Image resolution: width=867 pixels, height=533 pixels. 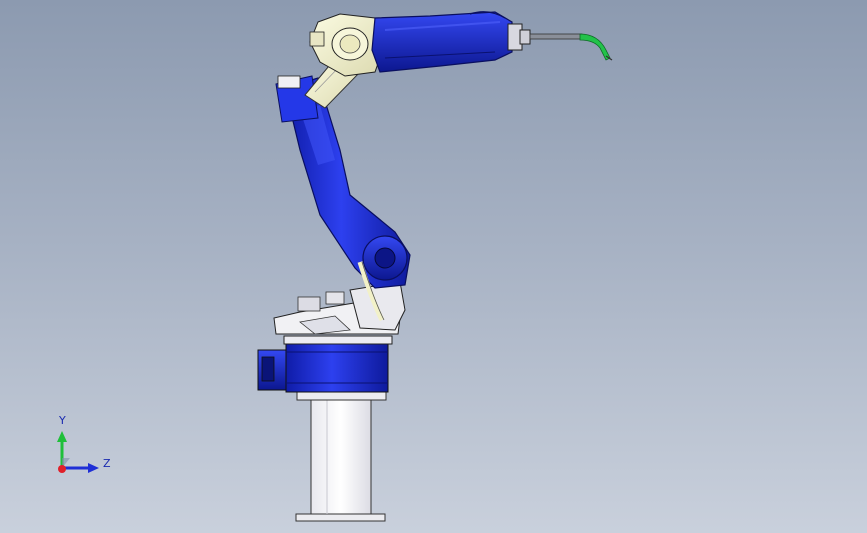 I want to click on axis-z-label: Z, so click(x=107, y=463).